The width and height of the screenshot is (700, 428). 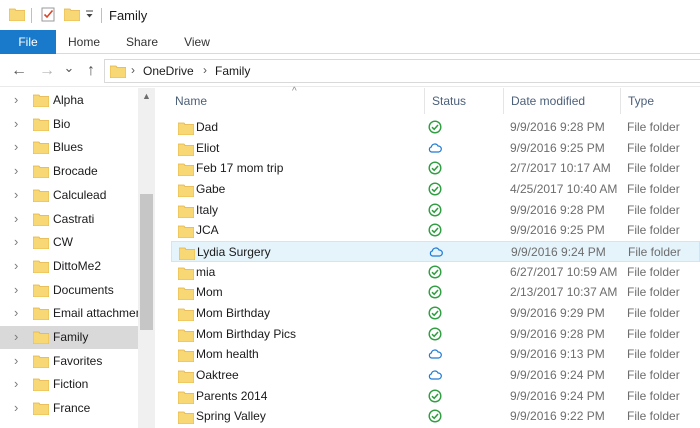 I want to click on file-row: Mom health 9/9/2016 9:13 PM File folder, so click(x=435, y=354).